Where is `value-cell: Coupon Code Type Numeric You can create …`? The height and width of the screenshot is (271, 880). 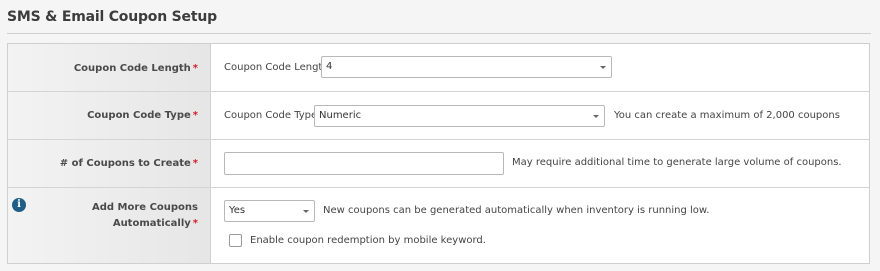 value-cell: Coupon Code Type Numeric You can create … is located at coordinates (540, 115).